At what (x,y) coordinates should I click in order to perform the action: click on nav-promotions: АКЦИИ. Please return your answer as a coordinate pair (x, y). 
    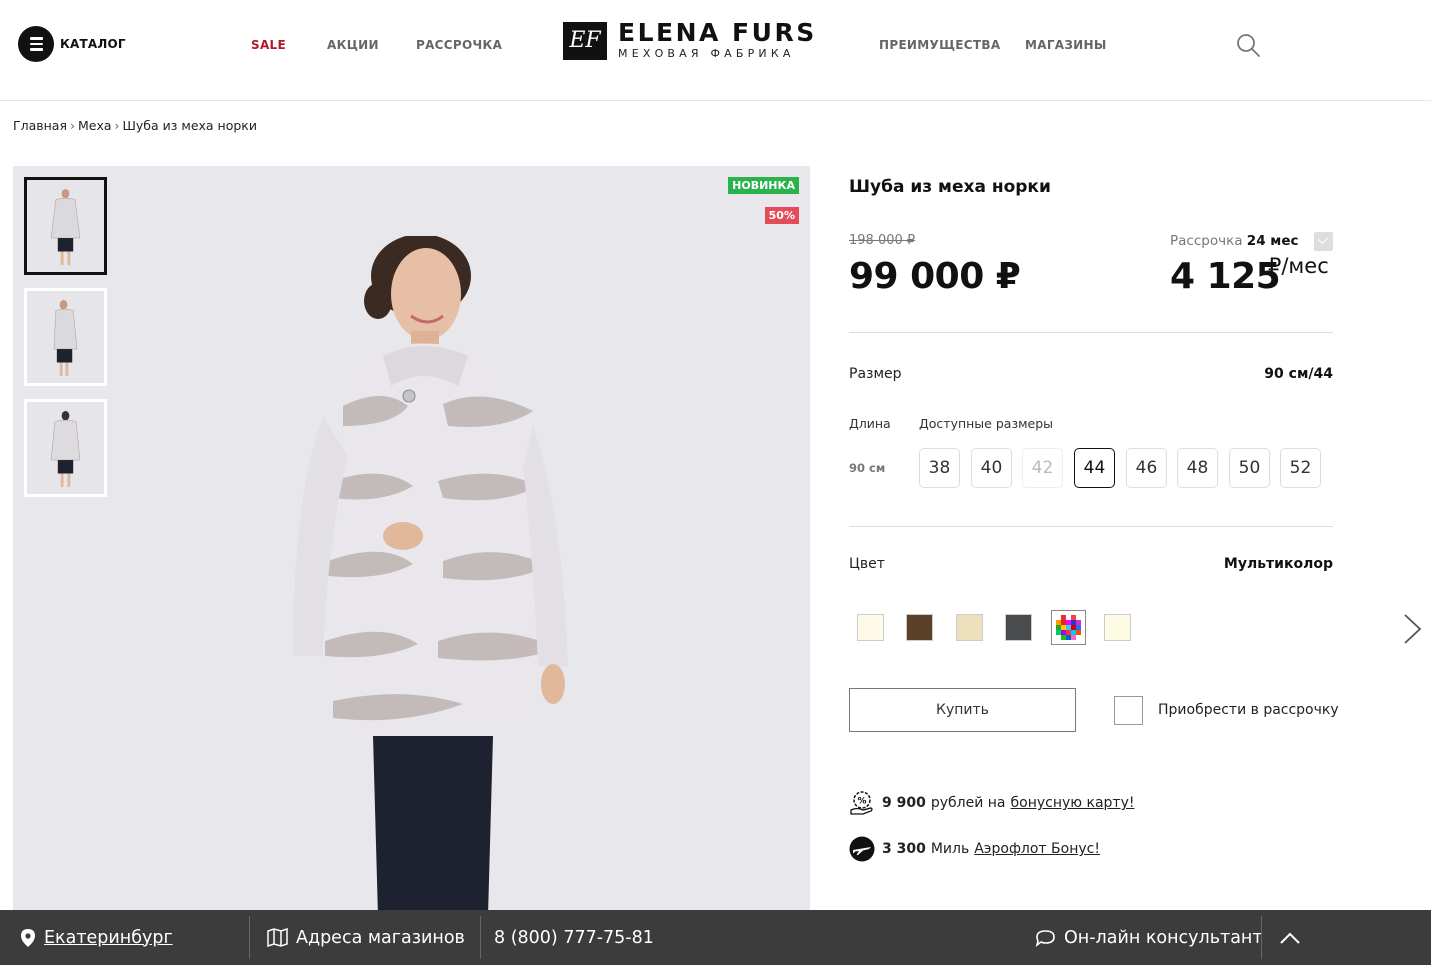
    Looking at the image, I should click on (353, 45).